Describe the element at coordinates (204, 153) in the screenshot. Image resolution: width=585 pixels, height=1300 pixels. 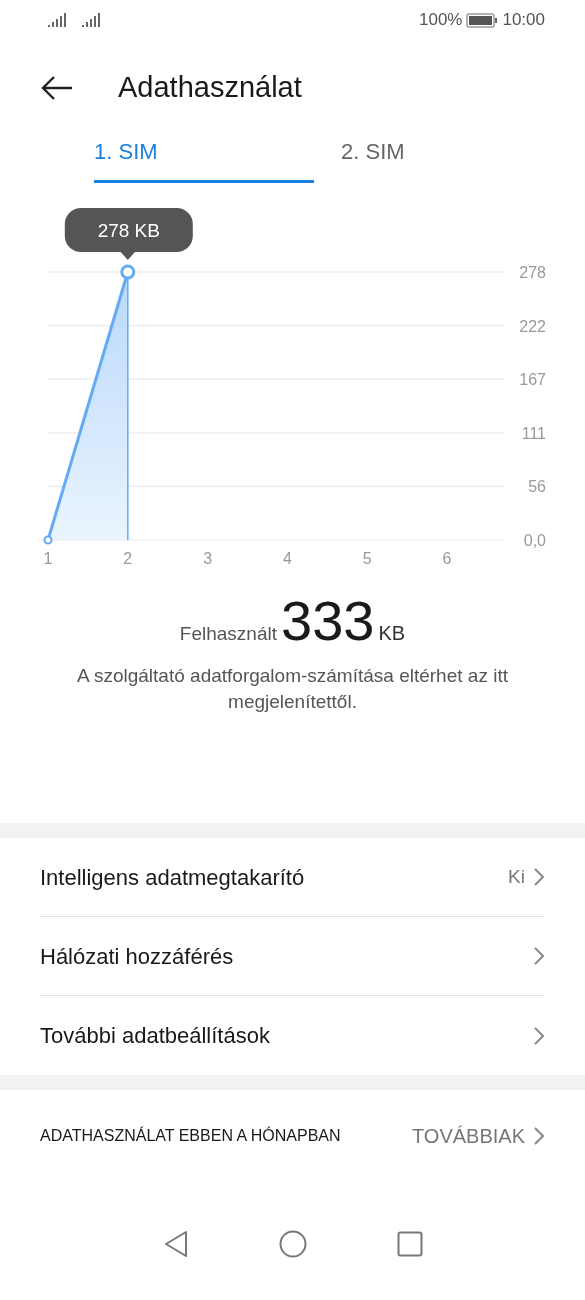
I see `sim-tab: 1. SIM` at that location.